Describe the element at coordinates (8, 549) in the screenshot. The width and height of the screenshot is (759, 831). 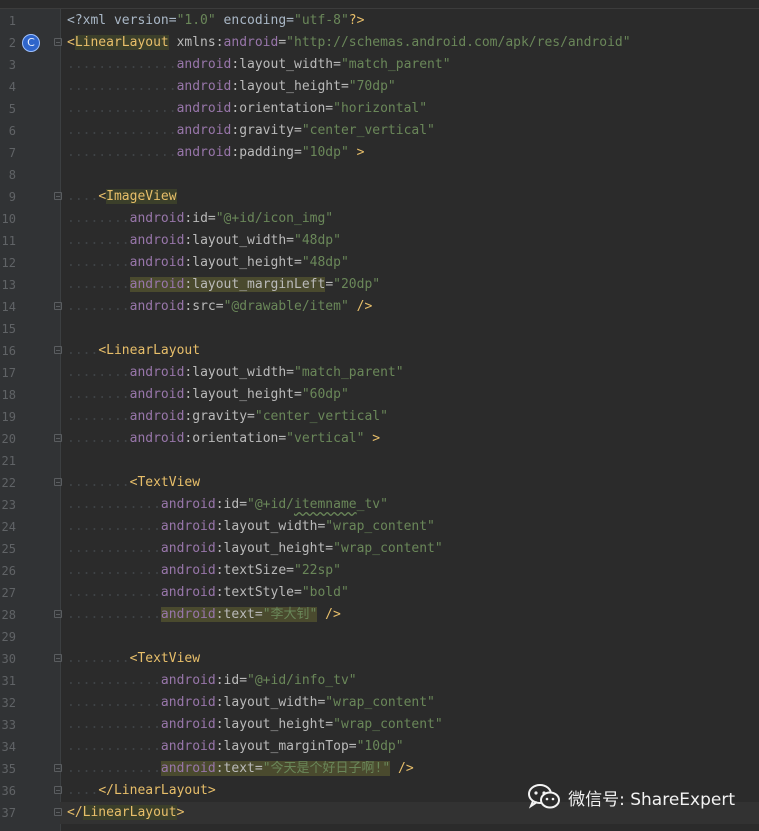
I see `line-number: 25` at that location.